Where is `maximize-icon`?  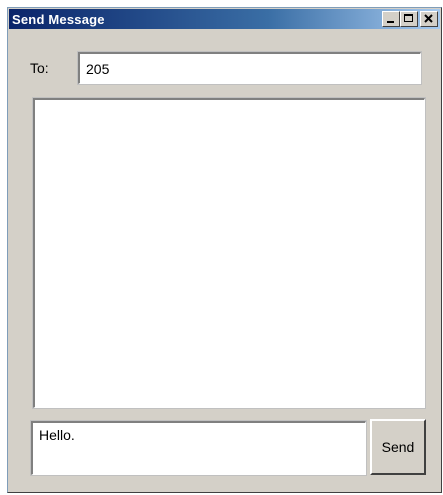
maximize-icon is located at coordinates (408, 18).